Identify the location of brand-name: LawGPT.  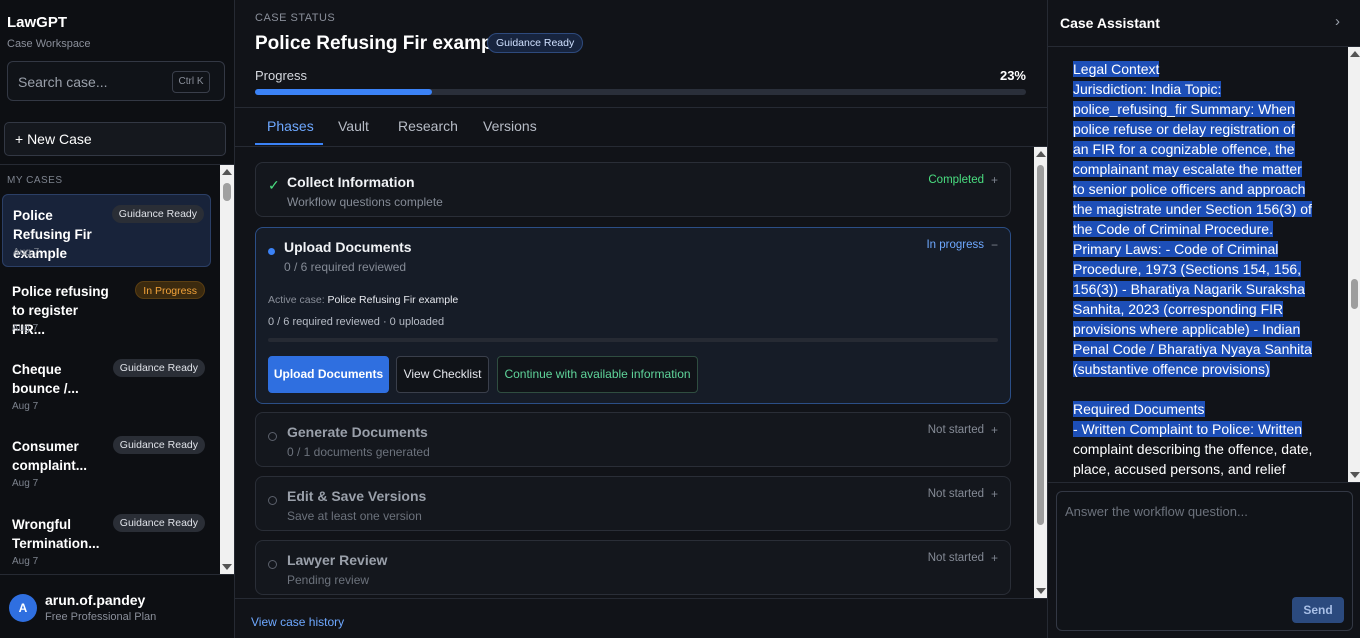
(37, 22).